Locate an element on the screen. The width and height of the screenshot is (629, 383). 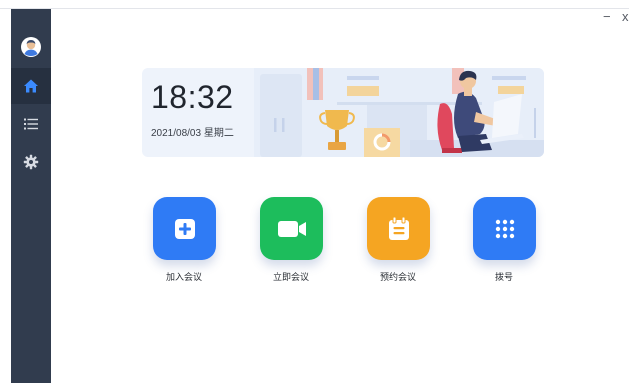
avatar-icon is located at coordinates (31, 47).